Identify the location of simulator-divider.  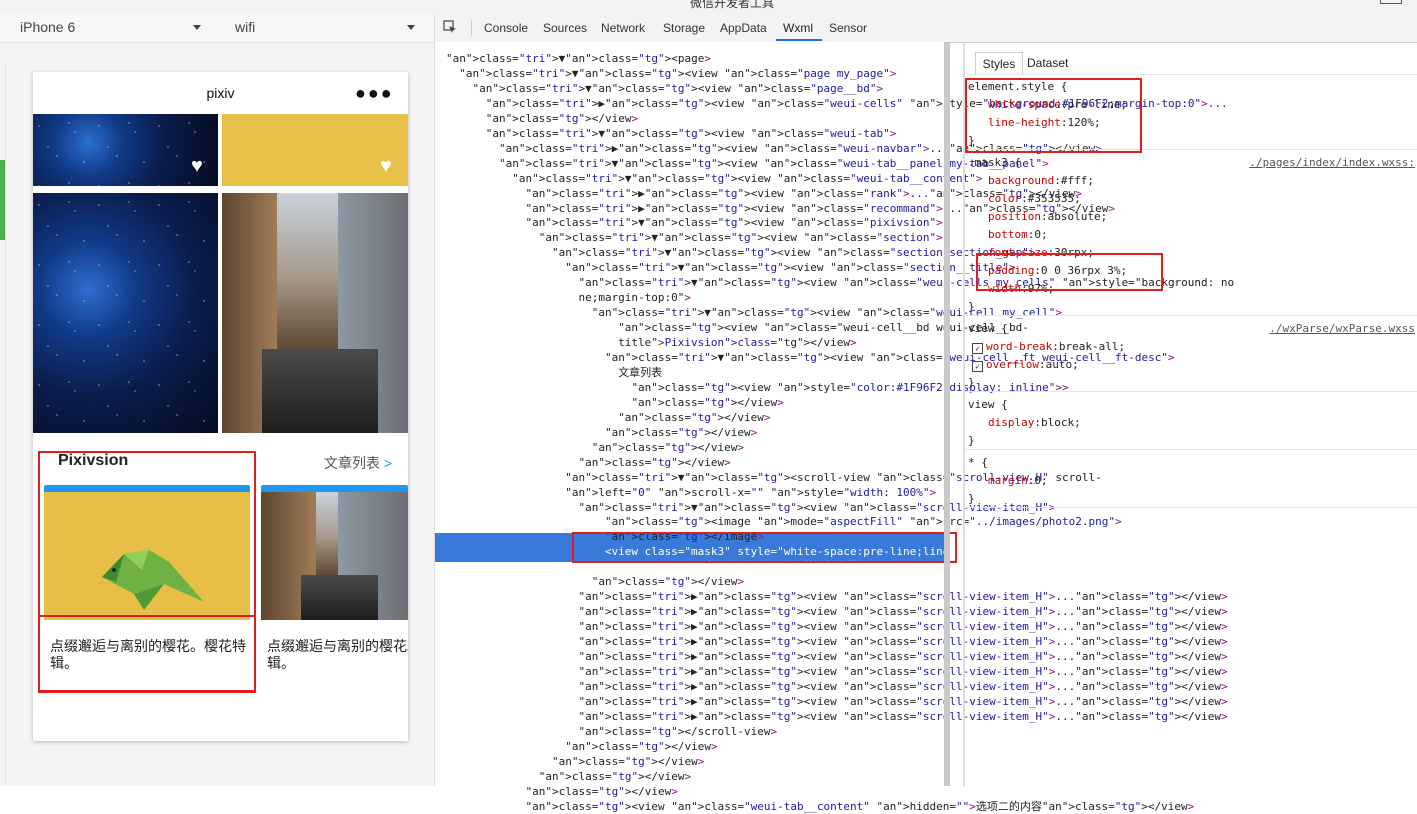
(5, 426).